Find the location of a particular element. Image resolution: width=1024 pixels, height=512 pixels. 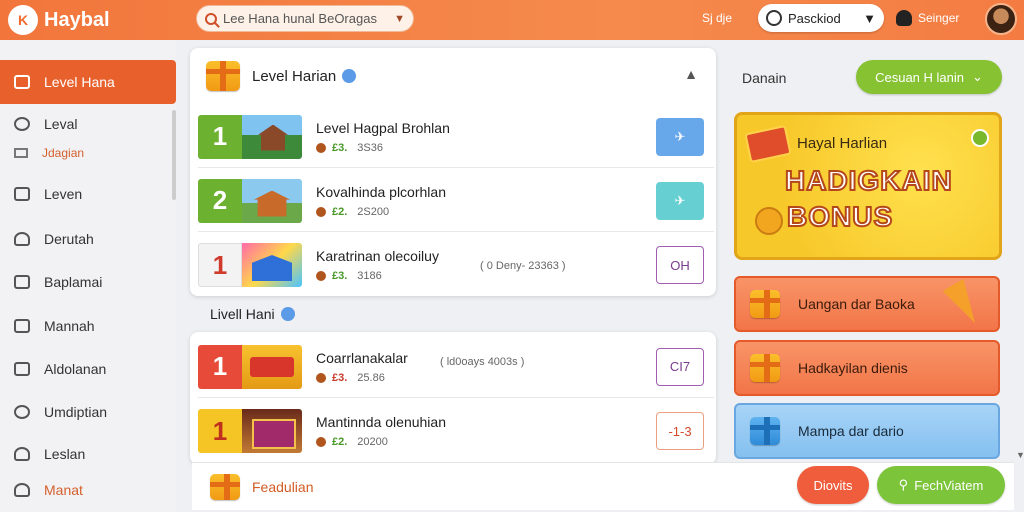

ci7-button: CI7 is located at coordinates (680, 366).